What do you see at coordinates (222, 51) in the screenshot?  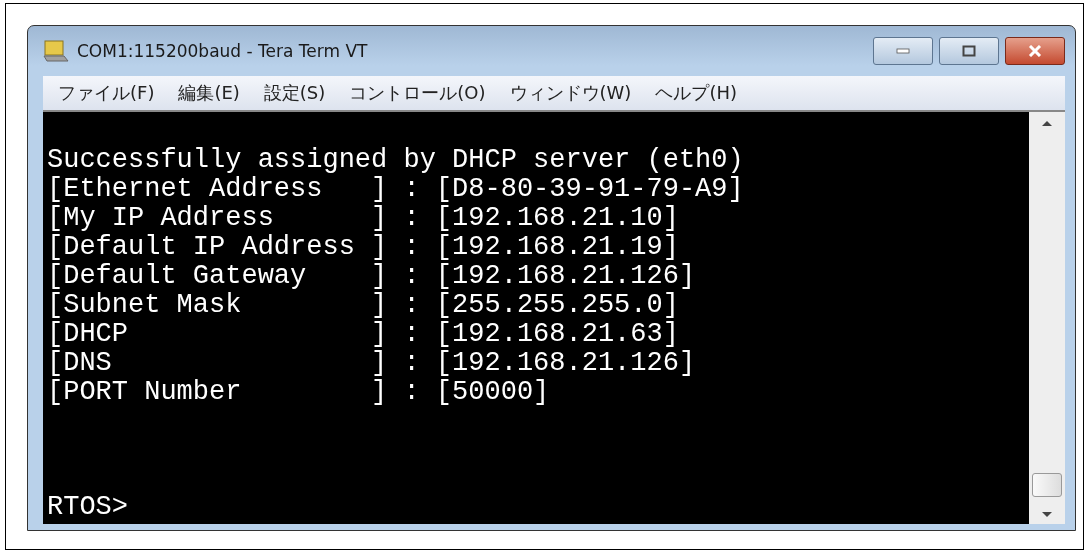 I see `window-title: COM1:115200baud - Tera Term VT` at bounding box center [222, 51].